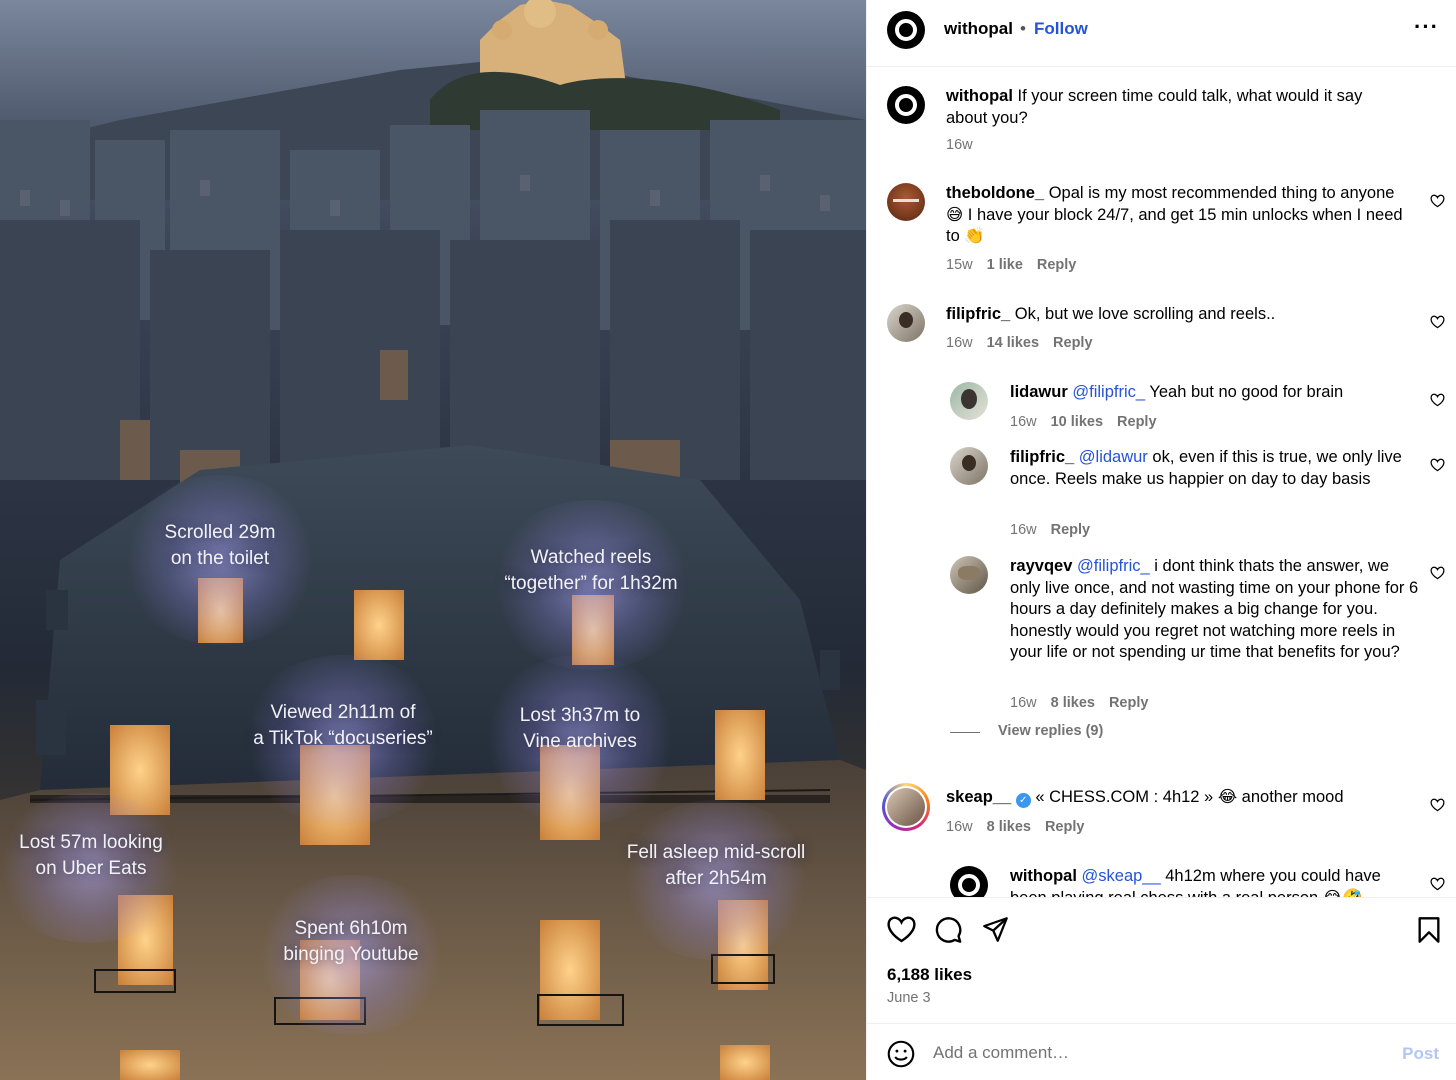 This screenshot has width=1456, height=1080. What do you see at coordinates (1429, 930) in the screenshot?
I see `save-bookmark-icon` at bounding box center [1429, 930].